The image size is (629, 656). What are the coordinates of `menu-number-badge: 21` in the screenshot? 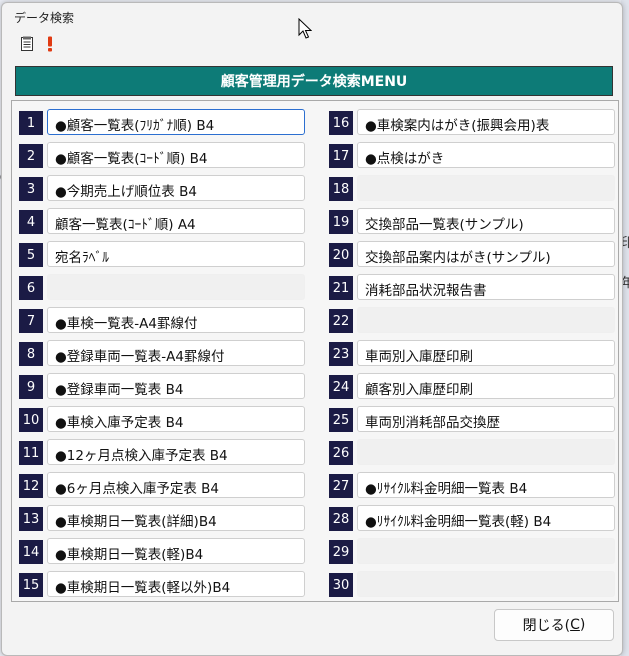 It's located at (341, 288).